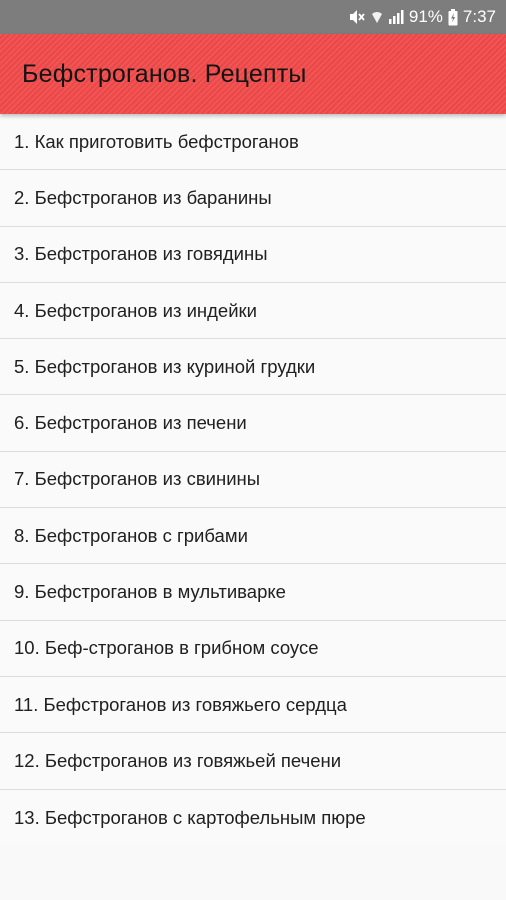 The height and width of the screenshot is (900, 506). What do you see at coordinates (253, 536) in the screenshot?
I see `list-item: 8. Бефстроганов с грибами` at bounding box center [253, 536].